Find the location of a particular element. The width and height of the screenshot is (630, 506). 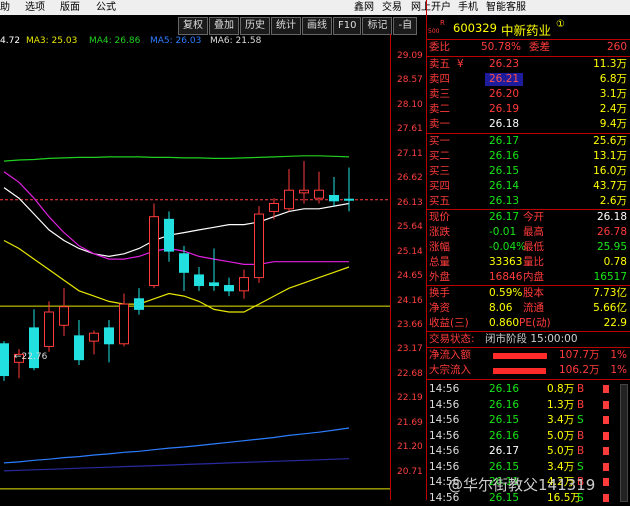

info-icon: ① is located at coordinates (560, 24).